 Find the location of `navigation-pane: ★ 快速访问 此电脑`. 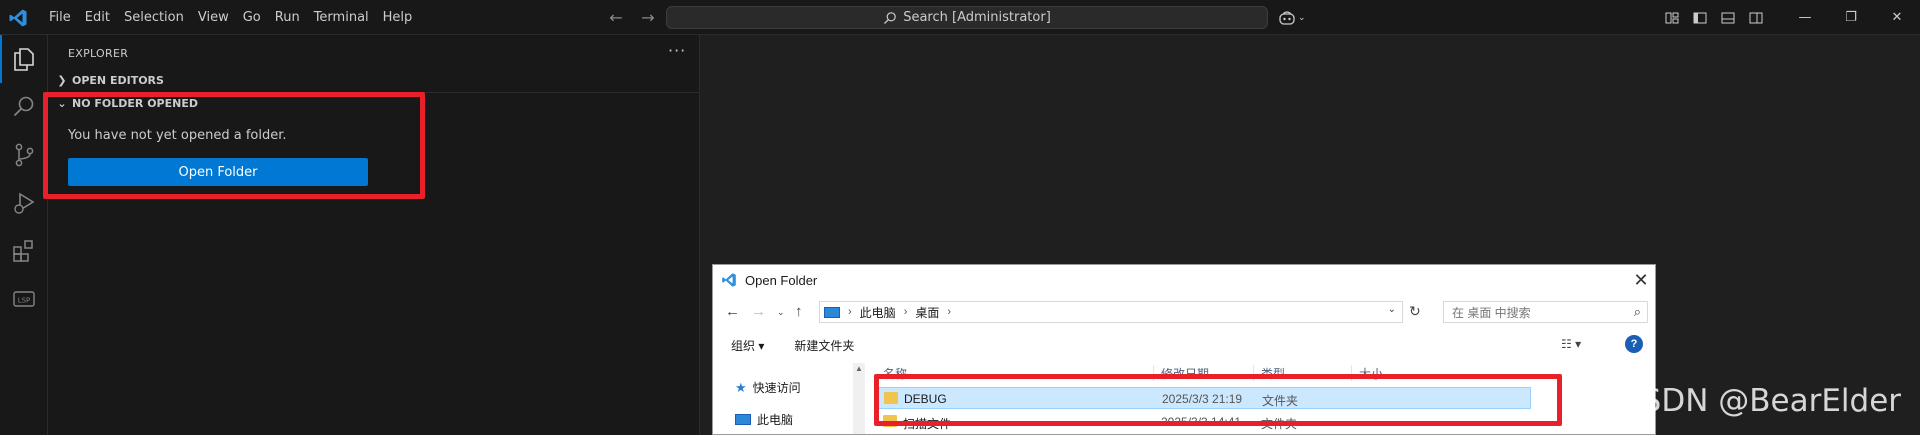

navigation-pane: ★ 快速访问 此电脑 is located at coordinates (789, 398).